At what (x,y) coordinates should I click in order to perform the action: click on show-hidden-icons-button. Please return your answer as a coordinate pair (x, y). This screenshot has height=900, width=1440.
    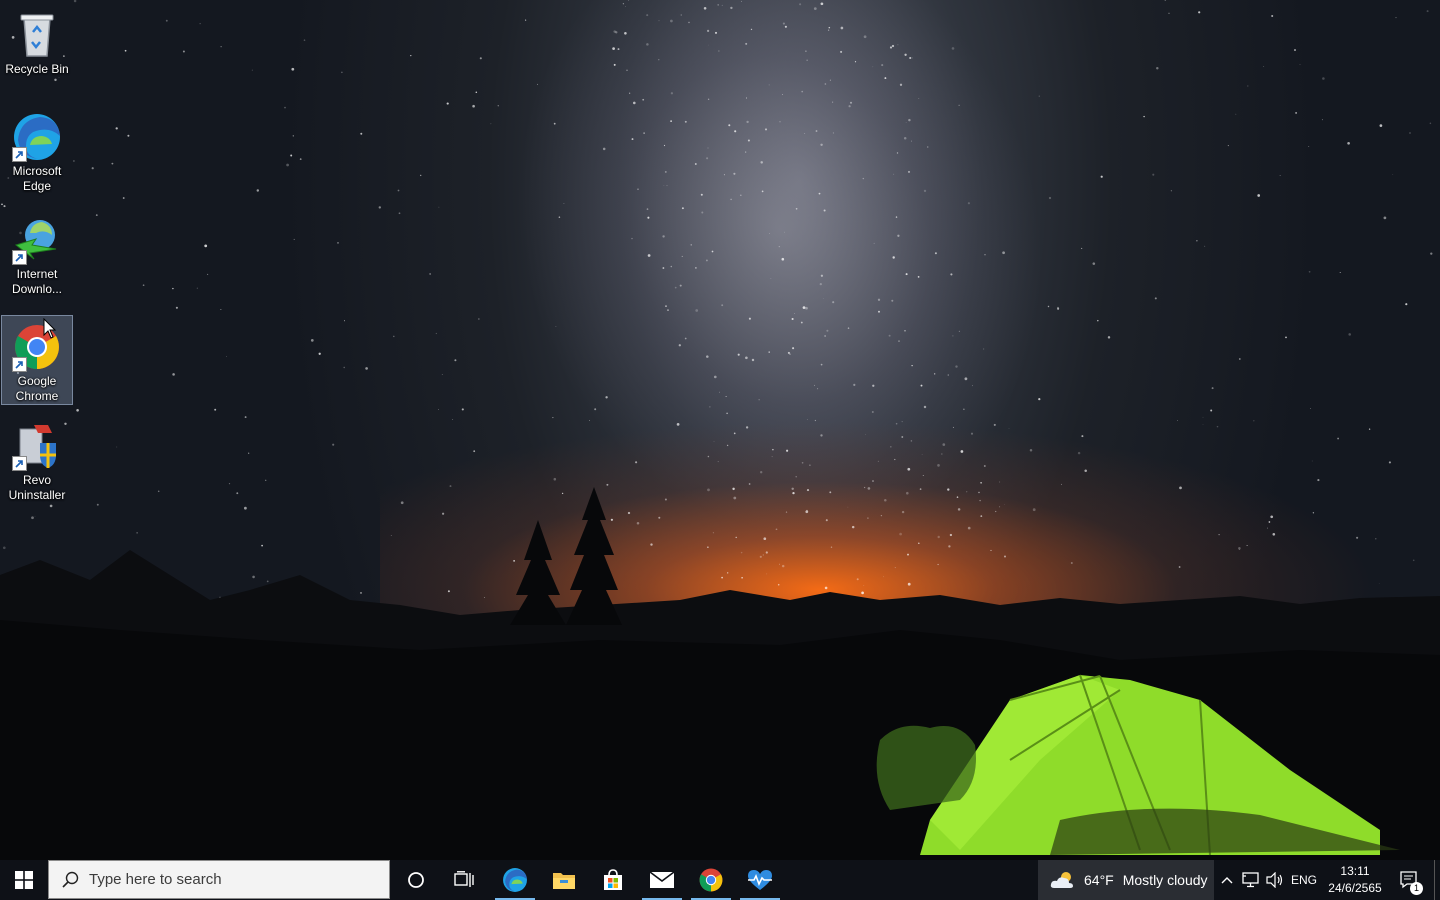
    Looking at the image, I should click on (1227, 880).